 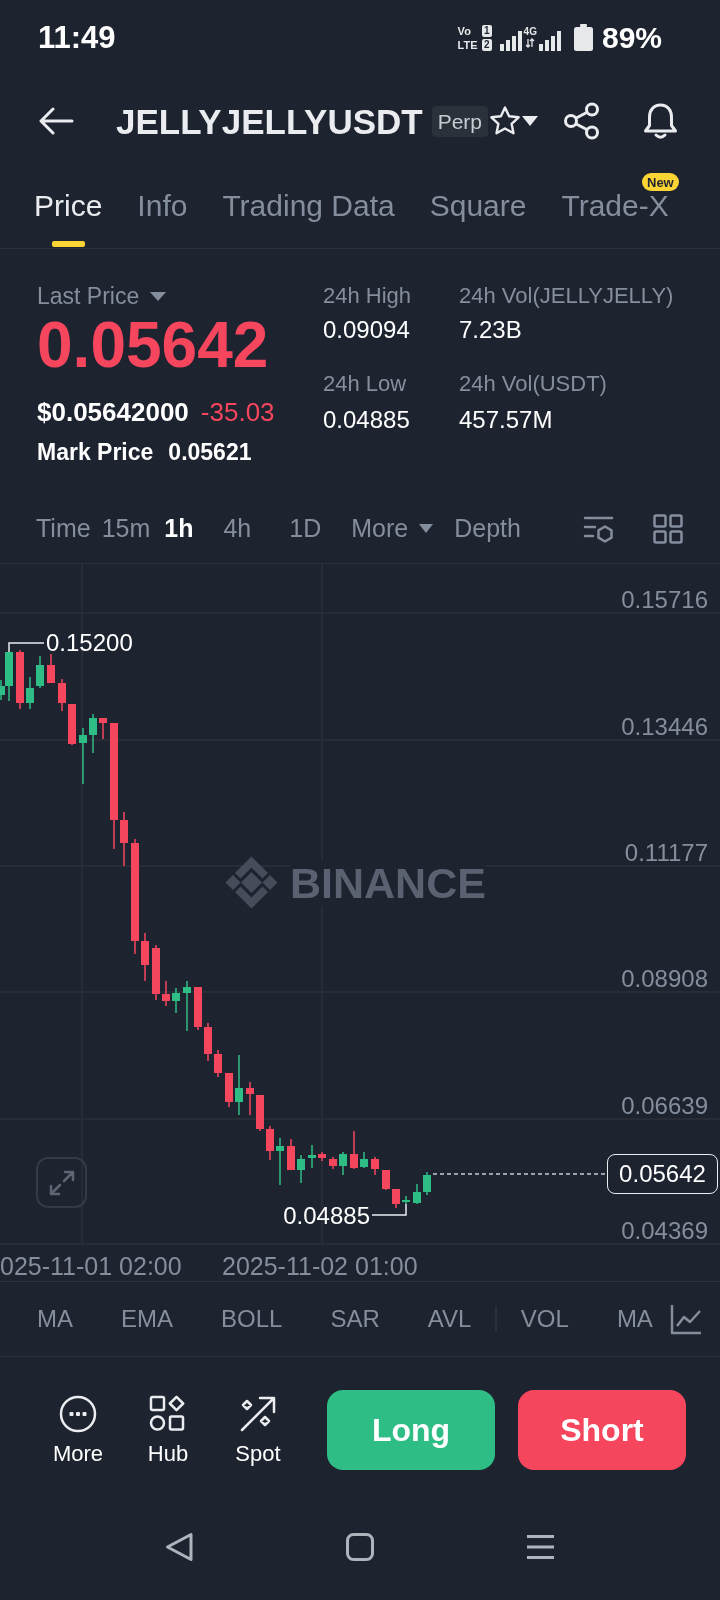 What do you see at coordinates (63, 528) in the screenshot?
I see `interval-option: Time` at bounding box center [63, 528].